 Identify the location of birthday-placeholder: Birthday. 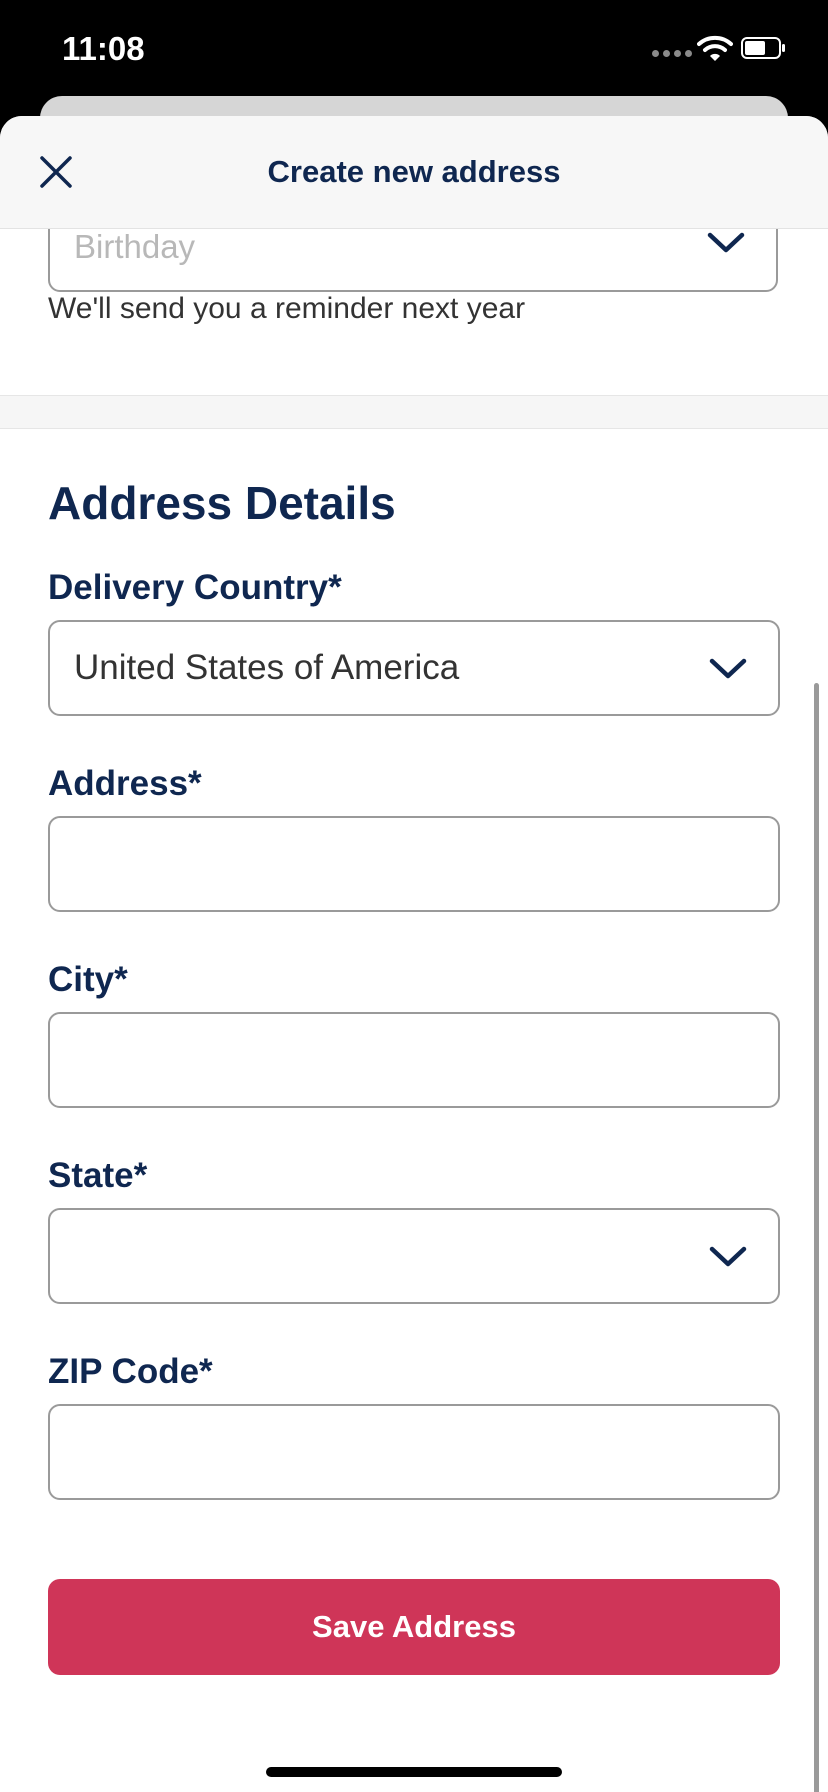
(135, 246).